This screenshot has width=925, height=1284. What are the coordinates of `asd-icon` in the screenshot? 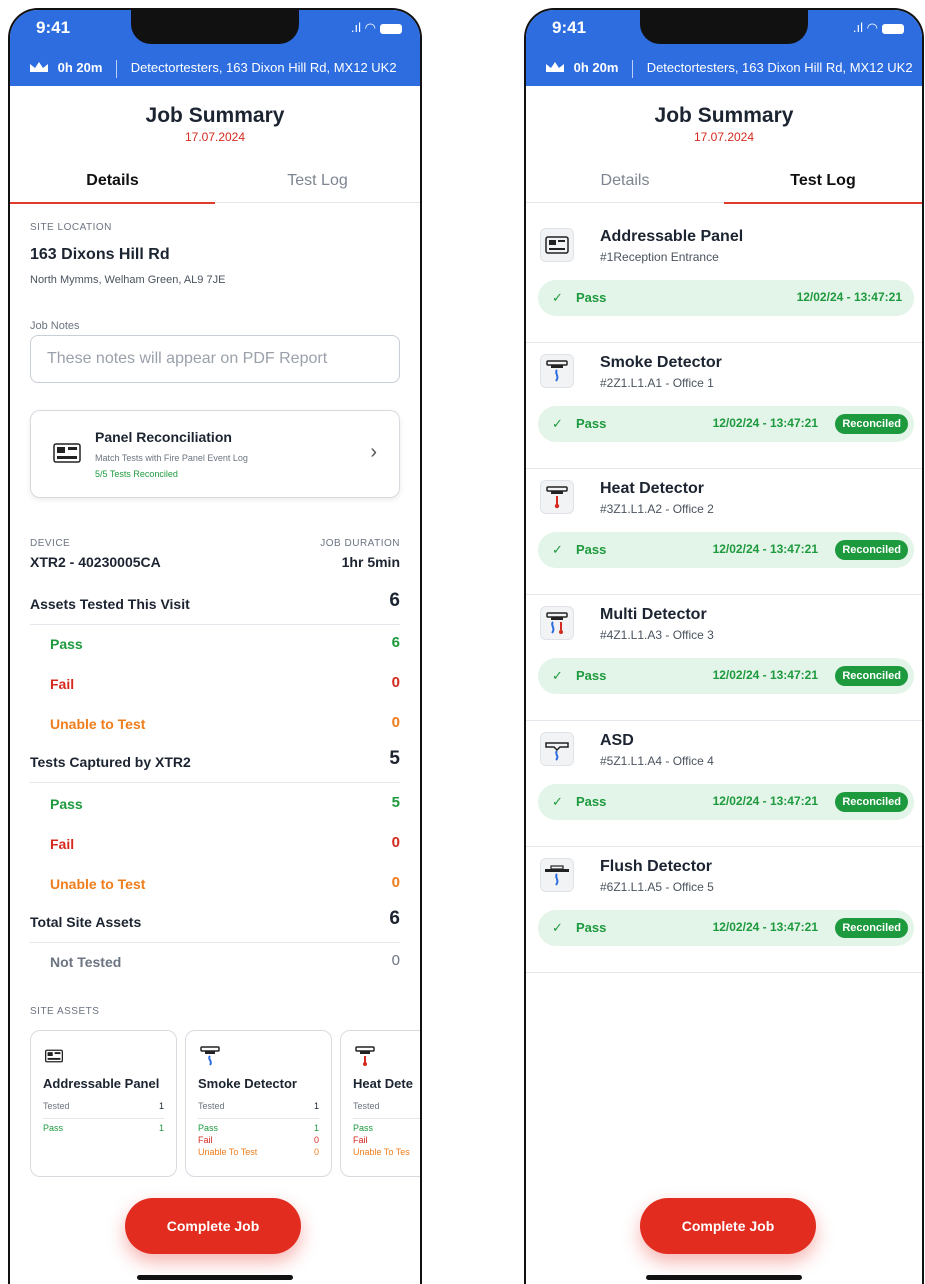 It's located at (557, 749).